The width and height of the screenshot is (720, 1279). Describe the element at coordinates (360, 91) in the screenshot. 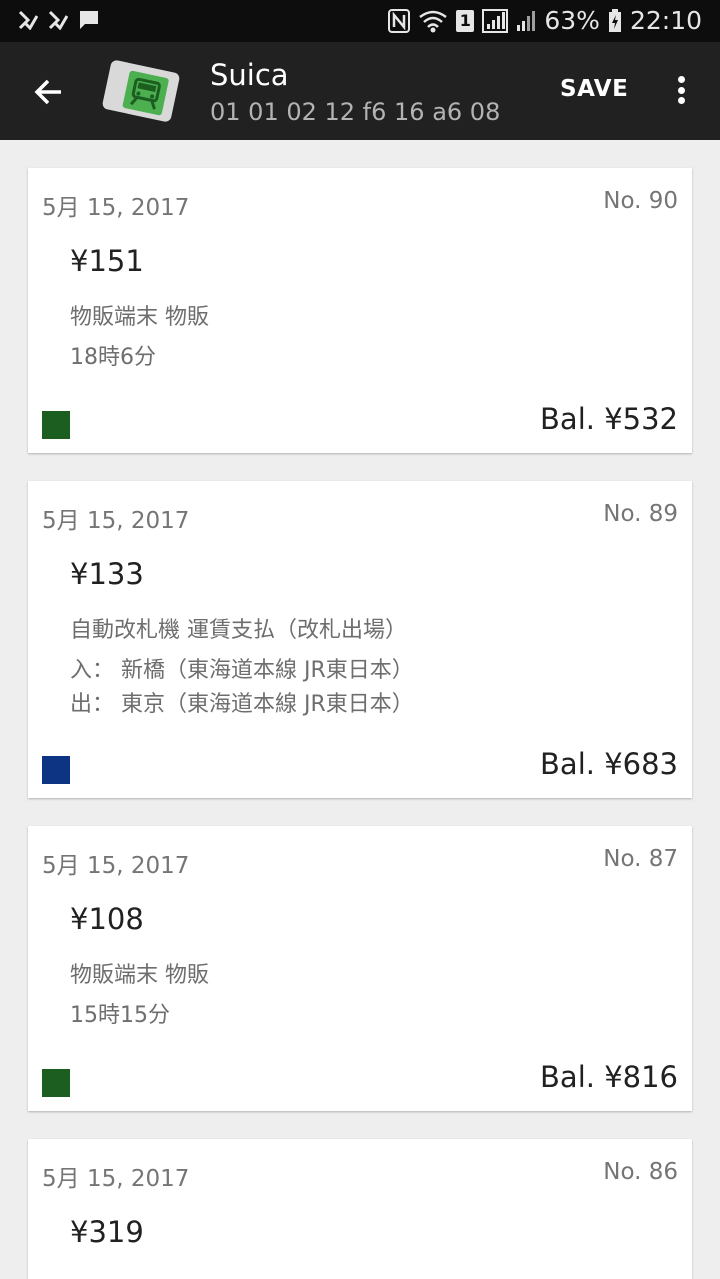

I see `app-bar: Suica 01 01 02 12 f6 16 a6 08 SAVE` at that location.